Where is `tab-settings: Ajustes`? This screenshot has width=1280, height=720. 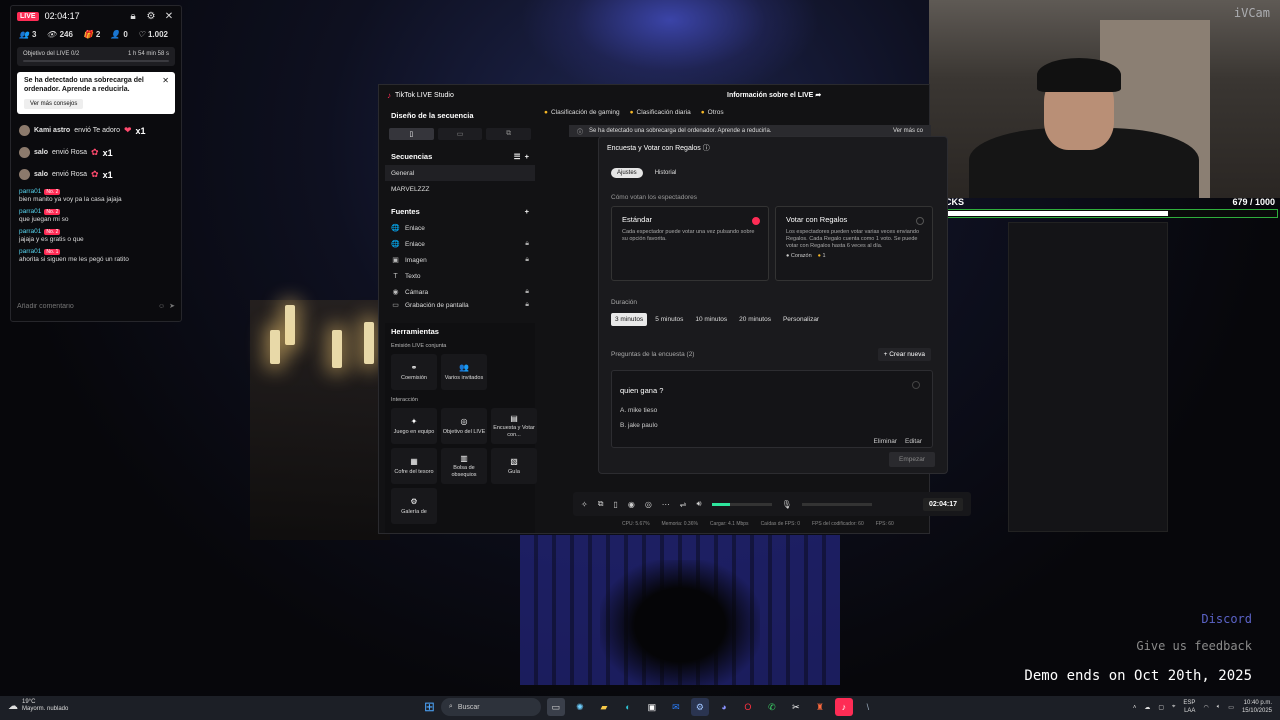 tab-settings: Ajustes is located at coordinates (627, 173).